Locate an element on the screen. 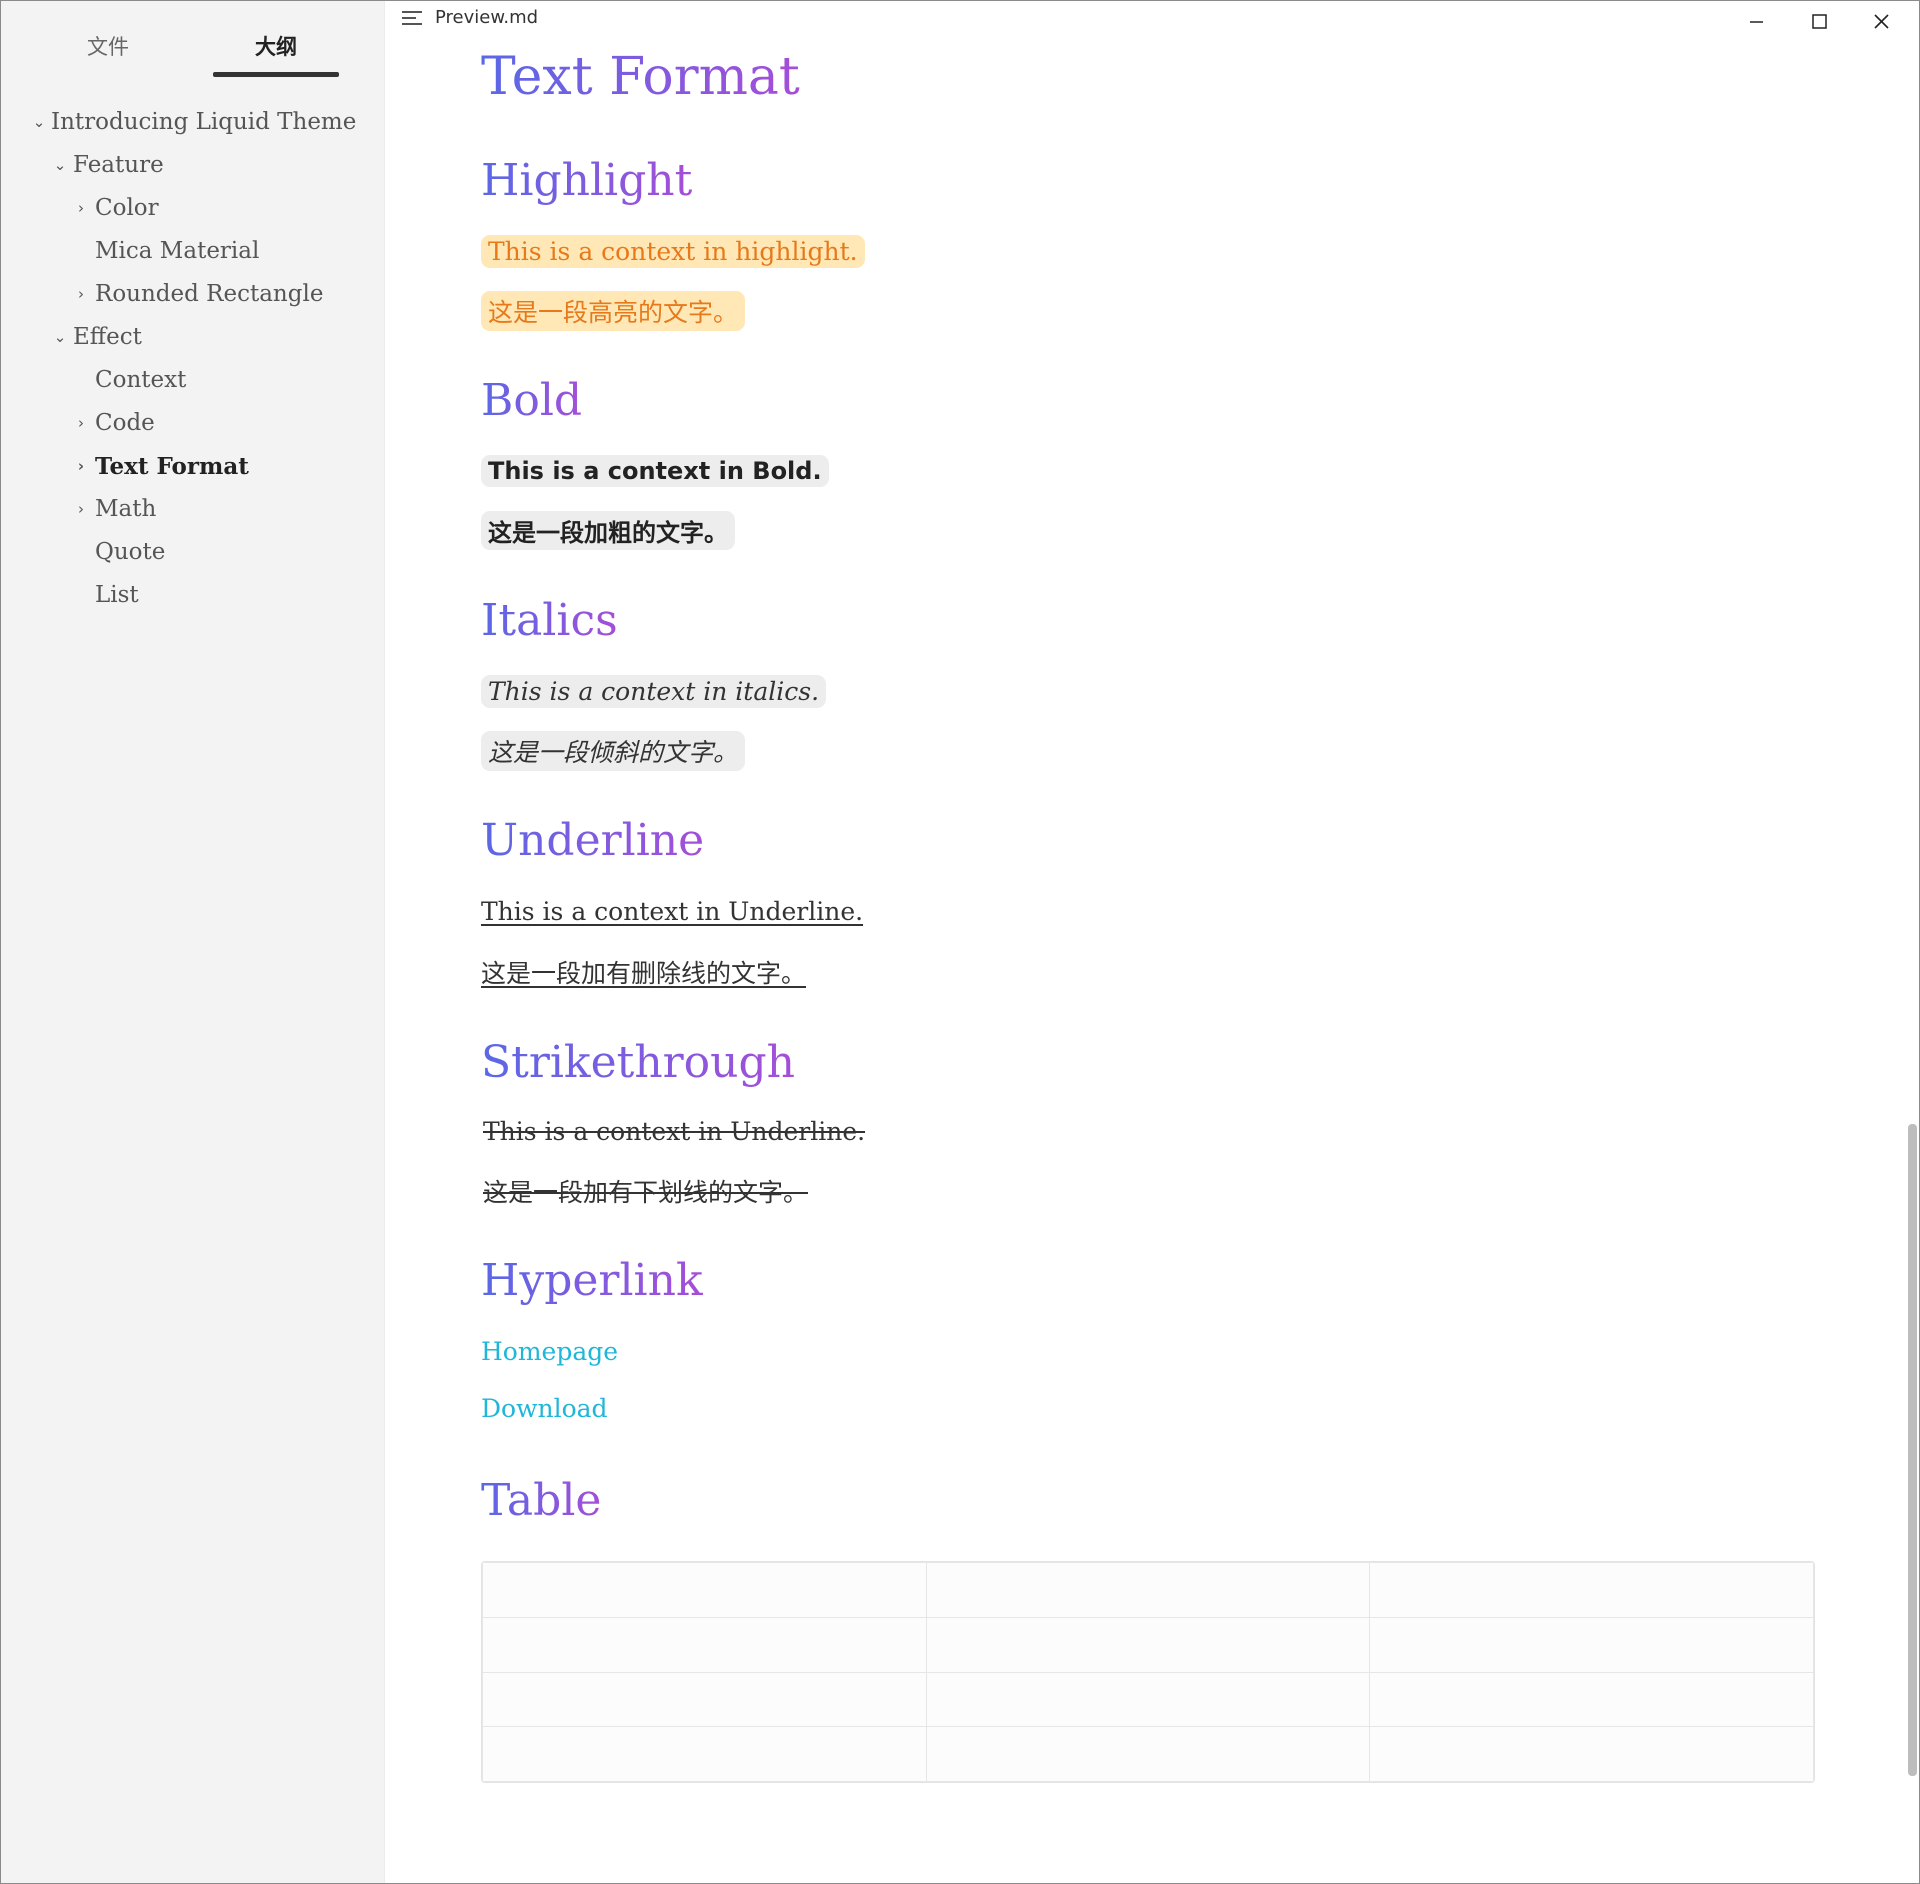 The image size is (1920, 1884). paragraph-strike-zh: 这是一段加有下划线的文字。 is located at coordinates (644, 1191).